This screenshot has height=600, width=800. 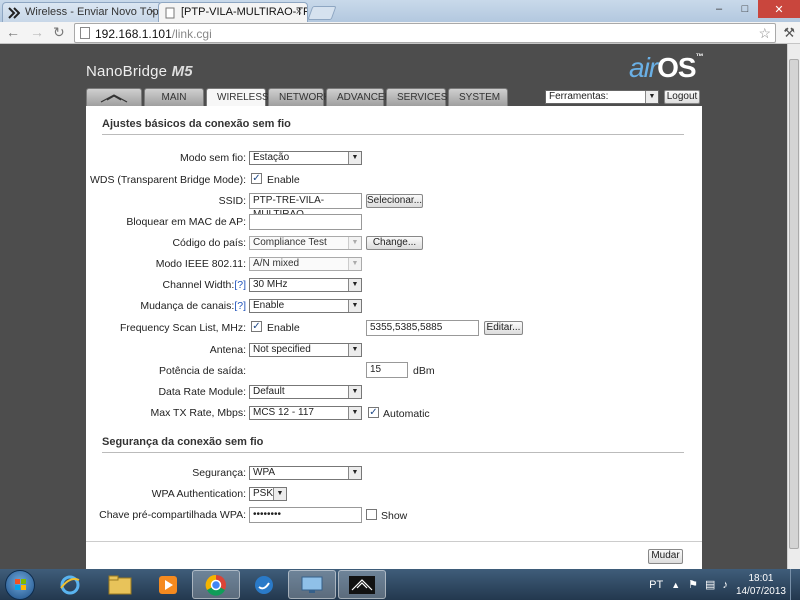 I want to click on data-rate-value: Default, so click(x=269, y=391).